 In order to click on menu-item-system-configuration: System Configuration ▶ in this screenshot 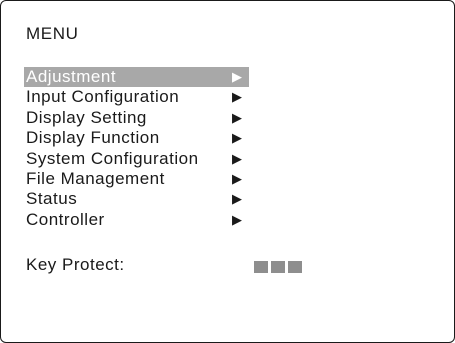, I will do `click(136, 159)`.